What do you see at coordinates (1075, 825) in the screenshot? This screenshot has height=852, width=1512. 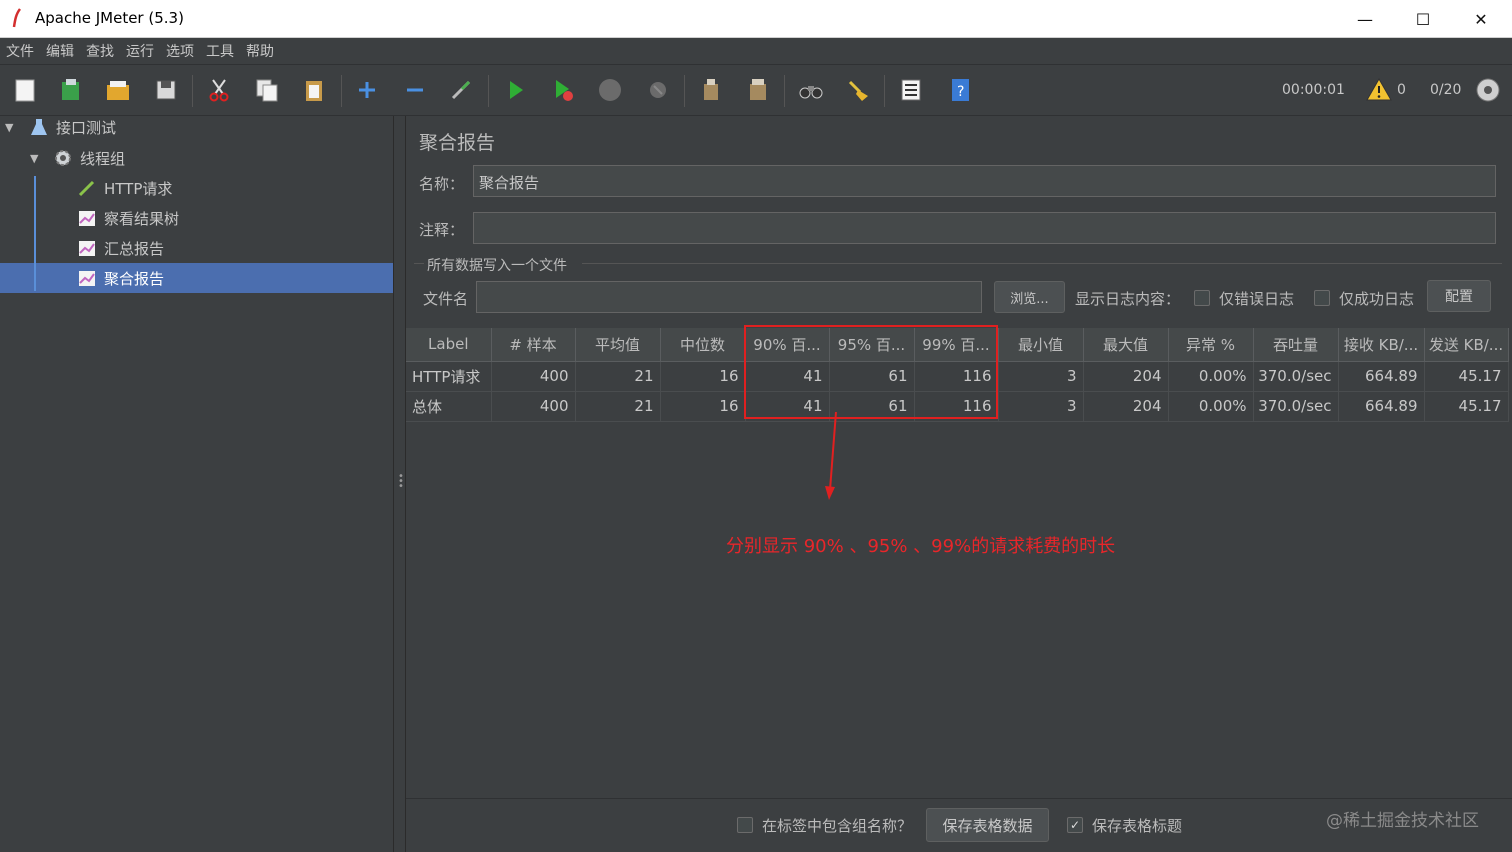 I see `save-header-checkbox: ✓` at bounding box center [1075, 825].